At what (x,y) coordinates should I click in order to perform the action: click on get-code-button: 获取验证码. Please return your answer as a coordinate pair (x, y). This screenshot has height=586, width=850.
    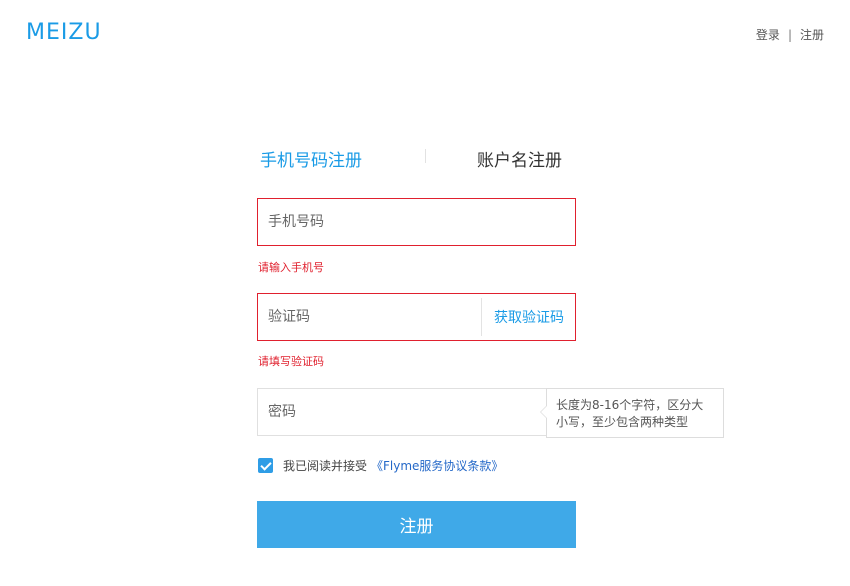
    Looking at the image, I should click on (529, 317).